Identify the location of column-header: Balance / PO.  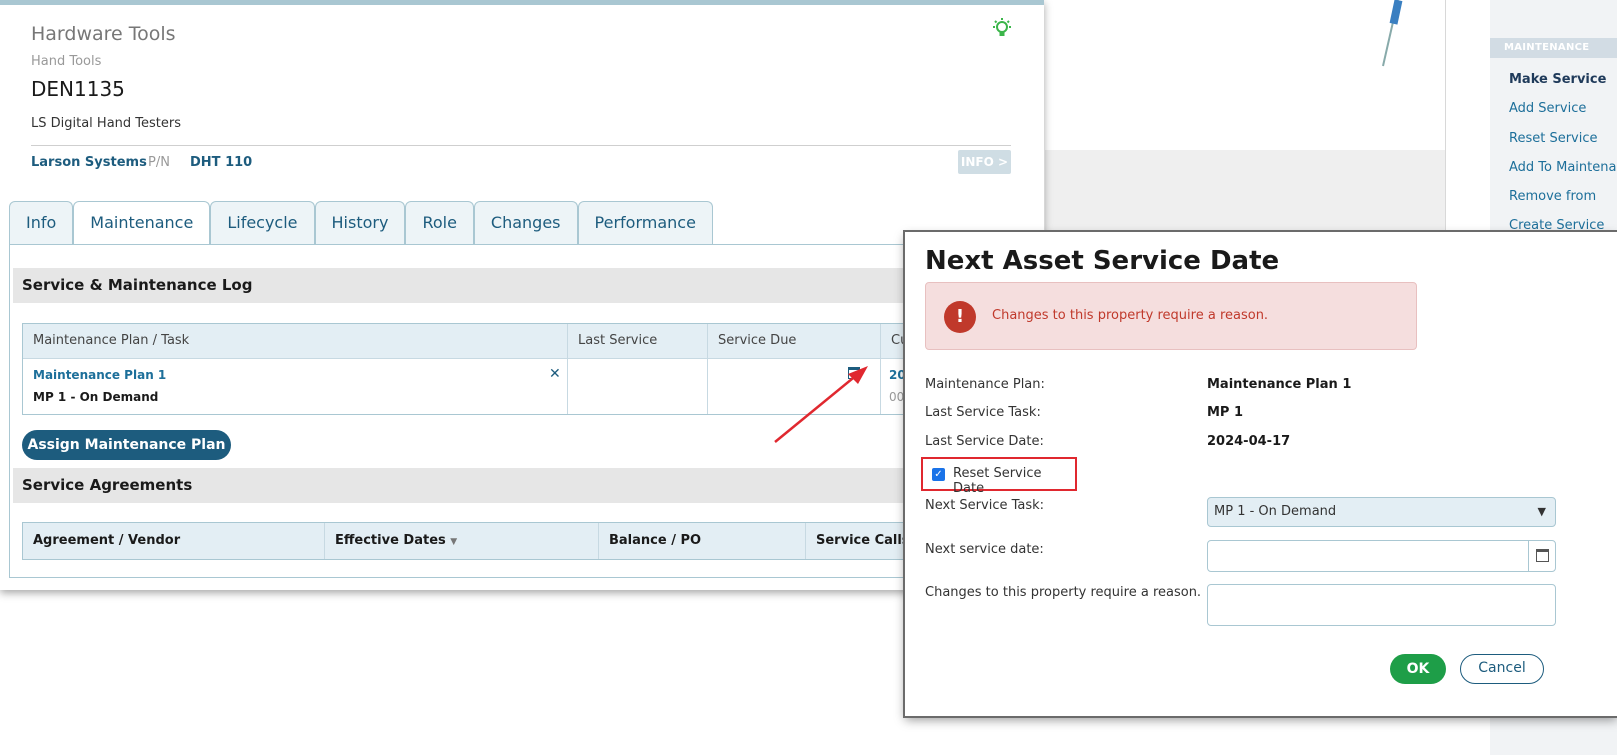
(702, 541).